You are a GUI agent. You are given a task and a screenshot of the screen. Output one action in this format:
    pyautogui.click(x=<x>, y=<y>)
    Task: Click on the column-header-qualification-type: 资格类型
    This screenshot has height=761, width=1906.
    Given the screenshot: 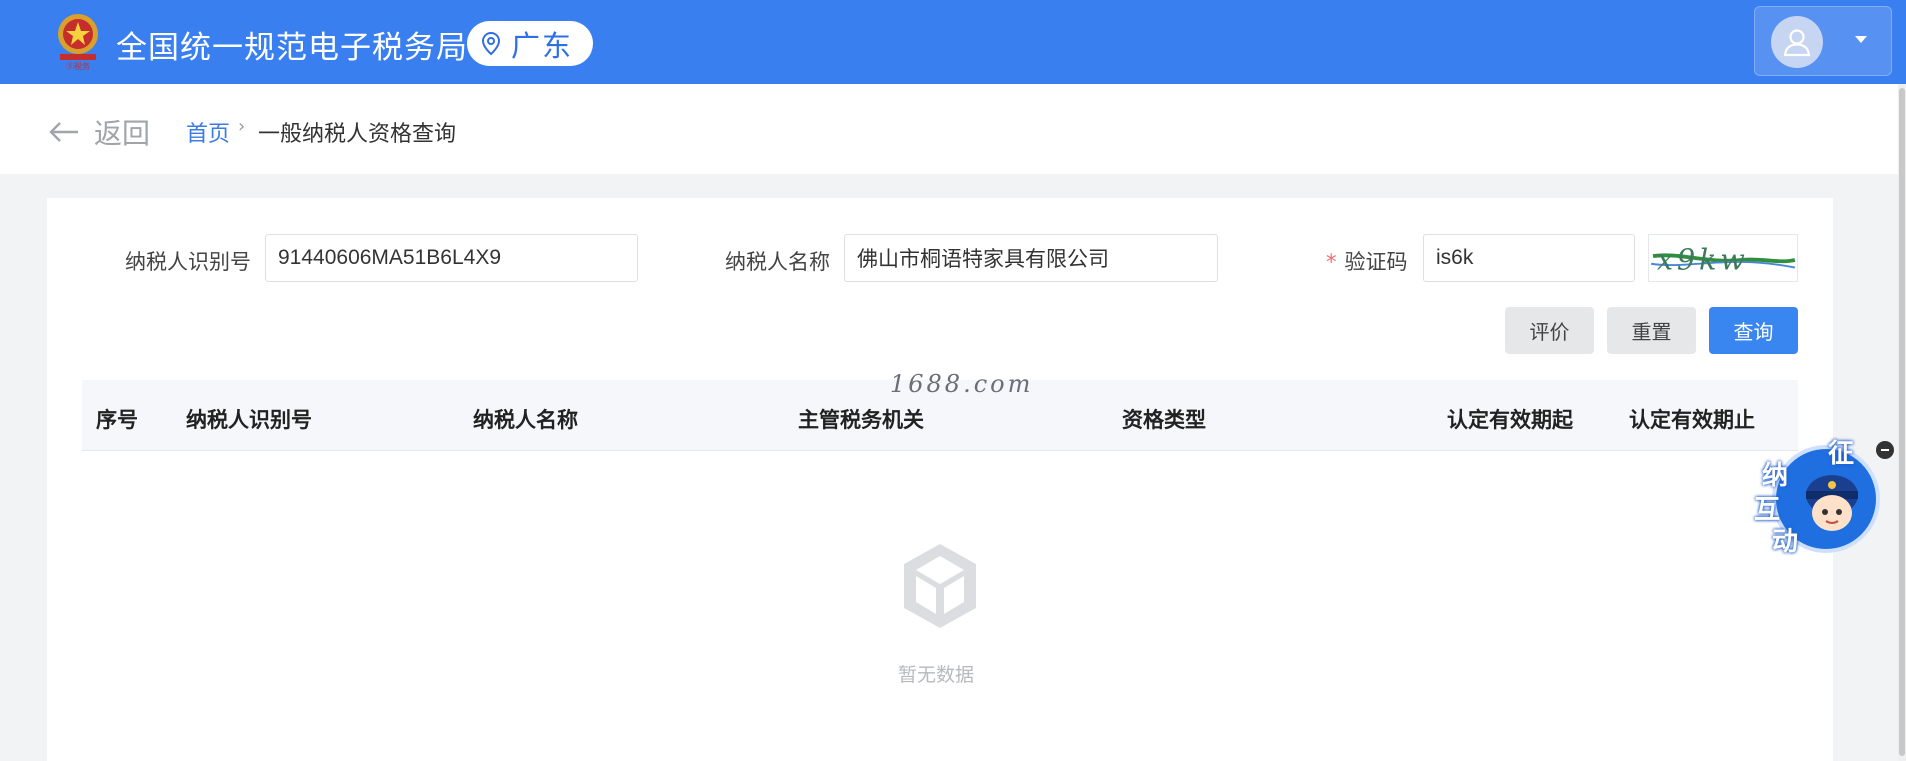 What is the action you would take?
    pyautogui.click(x=1164, y=420)
    